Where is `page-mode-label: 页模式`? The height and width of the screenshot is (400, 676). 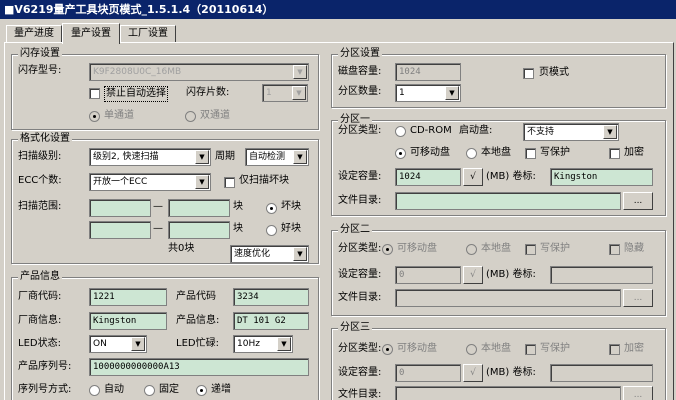
page-mode-label: 页模式 is located at coordinates (554, 72).